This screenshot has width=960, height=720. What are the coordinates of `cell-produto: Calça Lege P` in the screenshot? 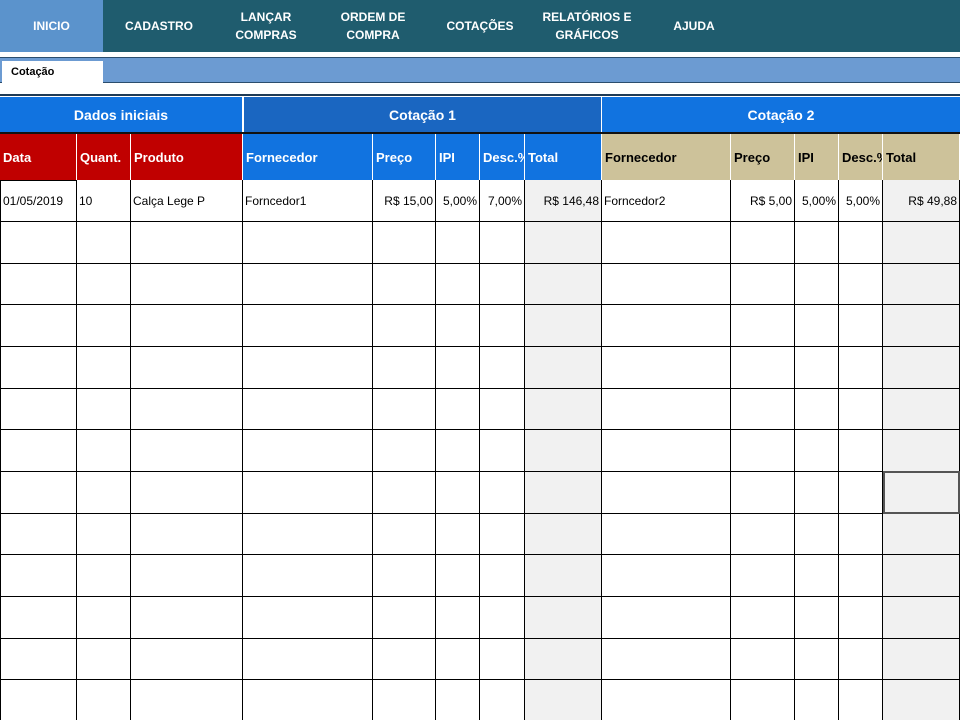 It's located at (187, 201).